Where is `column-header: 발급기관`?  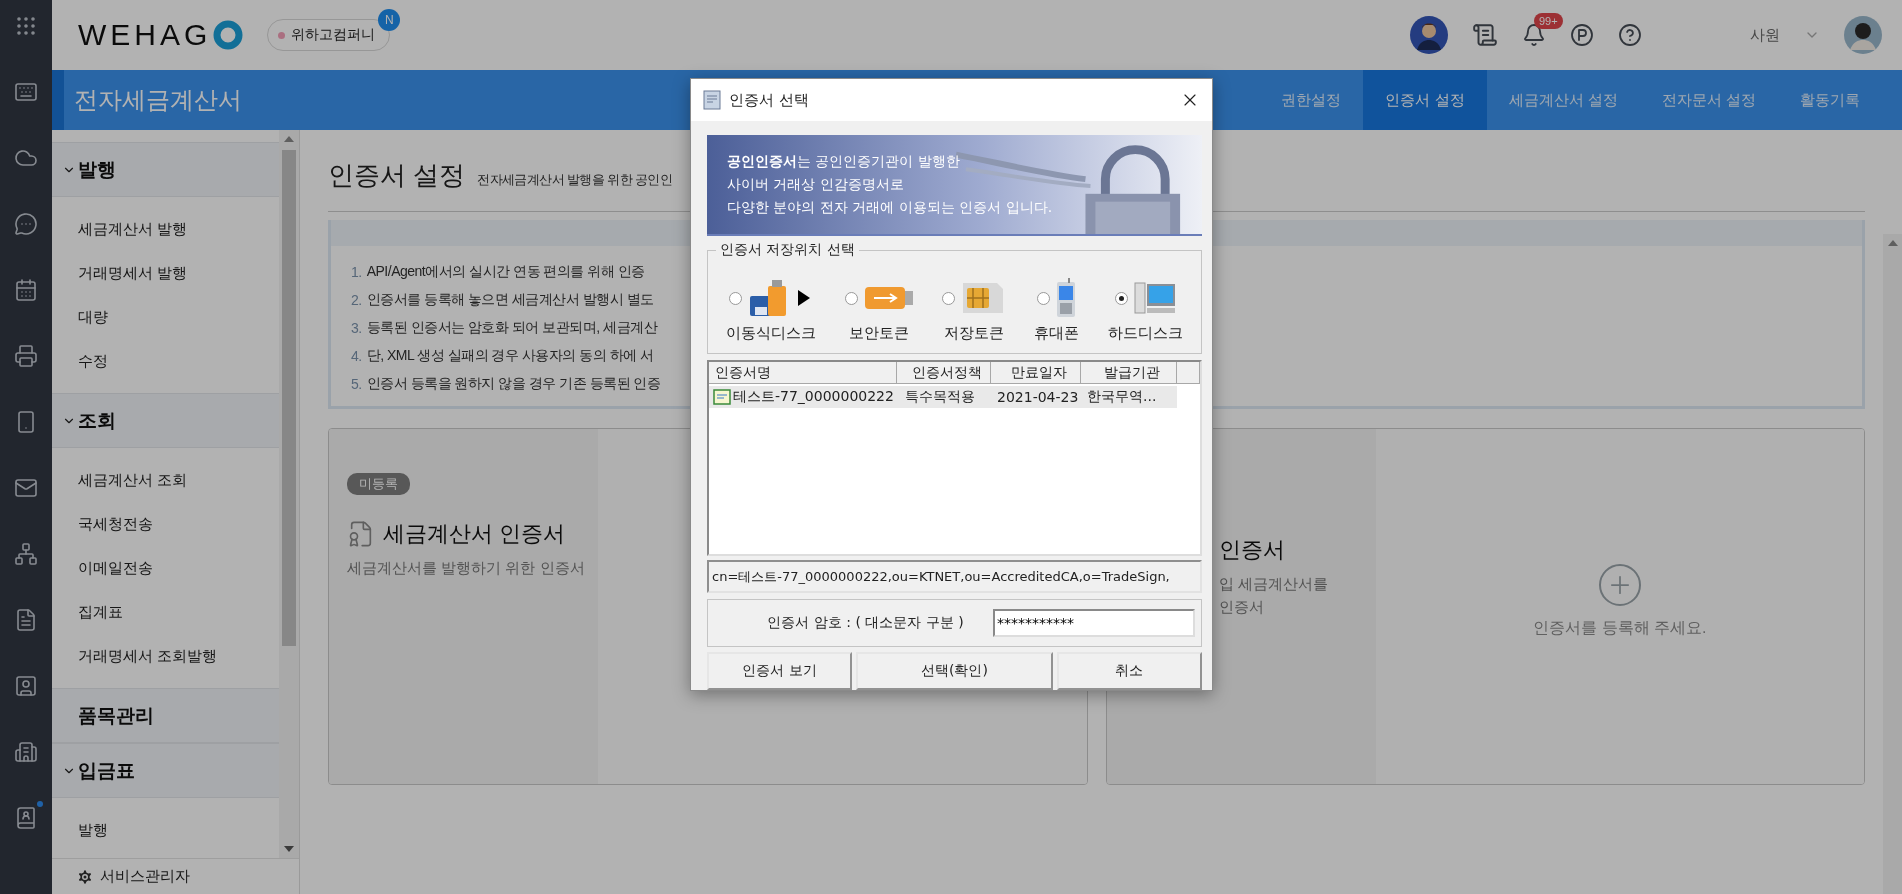 column-header: 발급기관 is located at coordinates (1129, 373).